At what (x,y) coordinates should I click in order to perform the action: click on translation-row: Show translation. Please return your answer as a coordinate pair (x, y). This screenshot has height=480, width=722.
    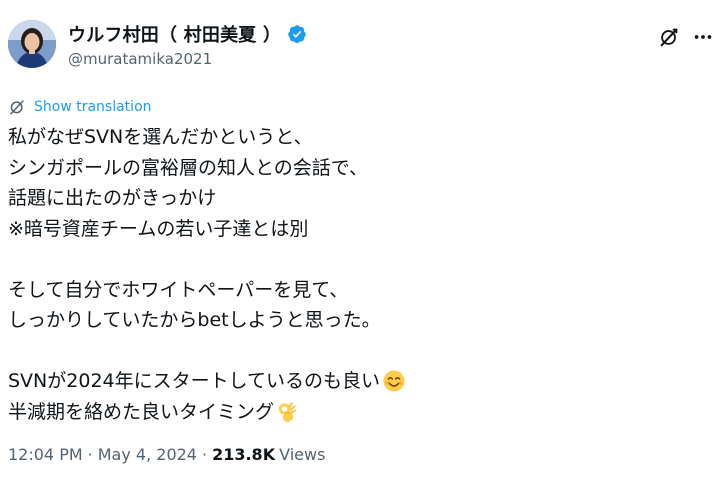
    Looking at the image, I should click on (80, 107).